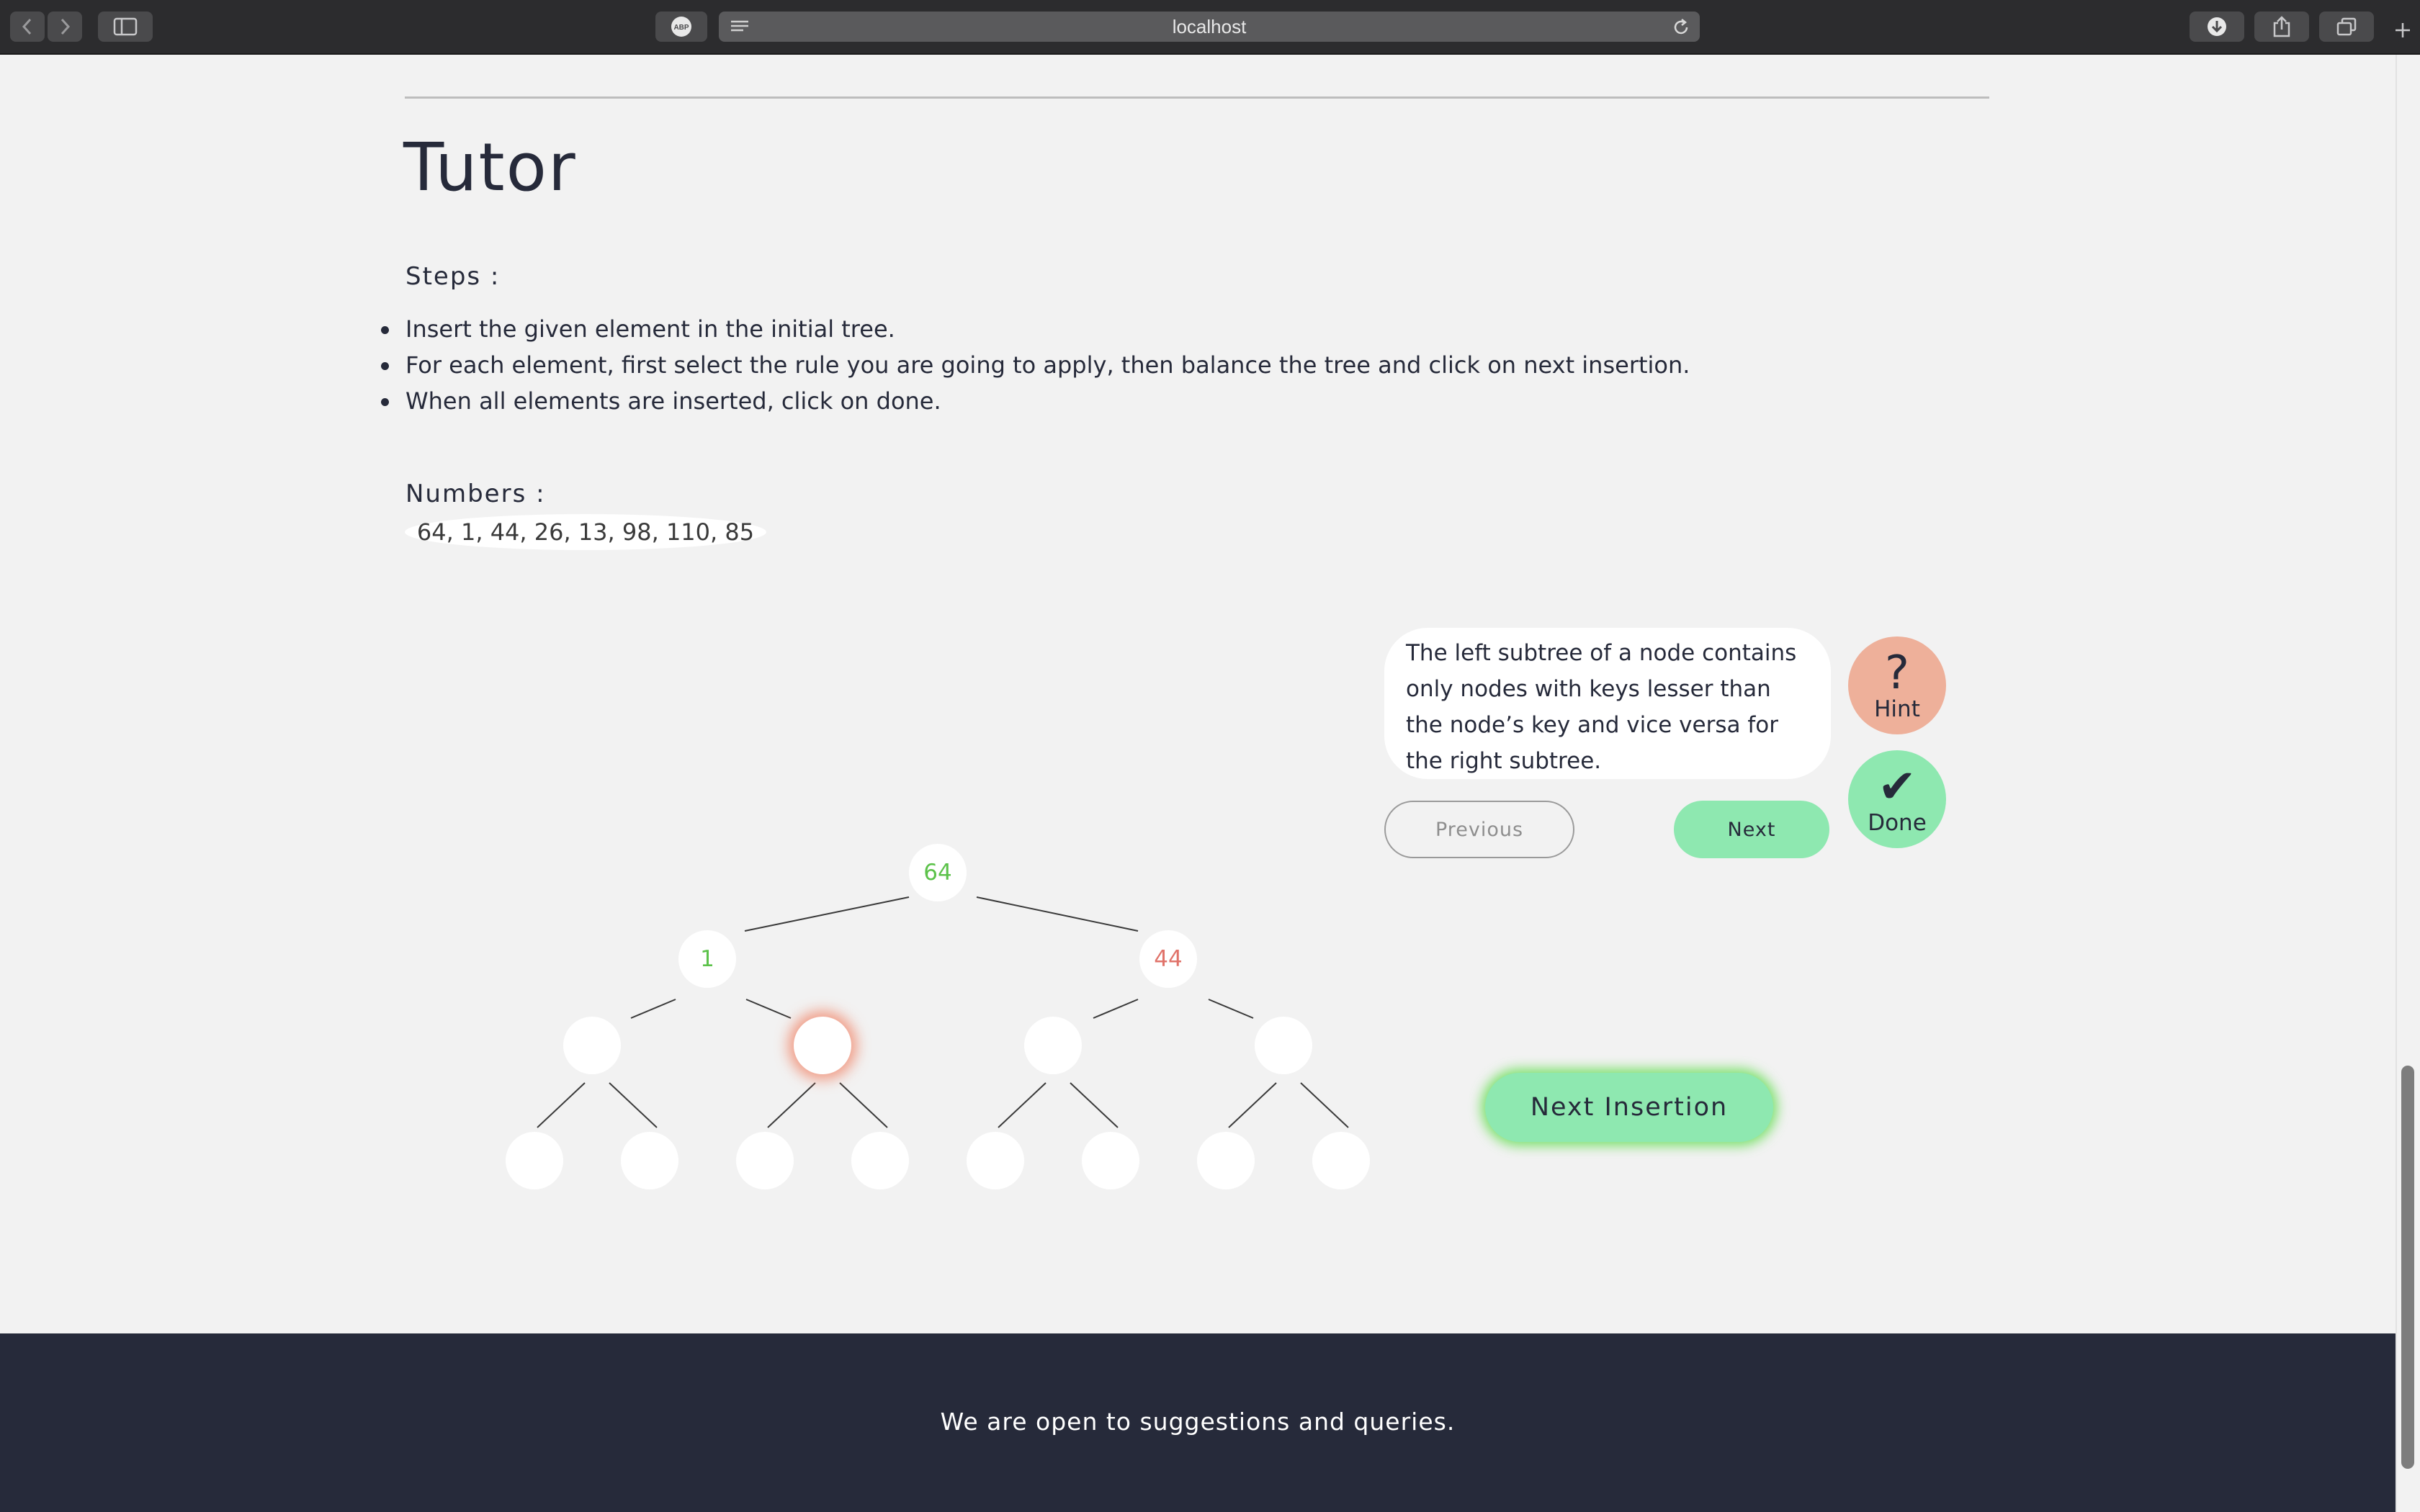  I want to click on chevron-right-icon, so click(65, 26).